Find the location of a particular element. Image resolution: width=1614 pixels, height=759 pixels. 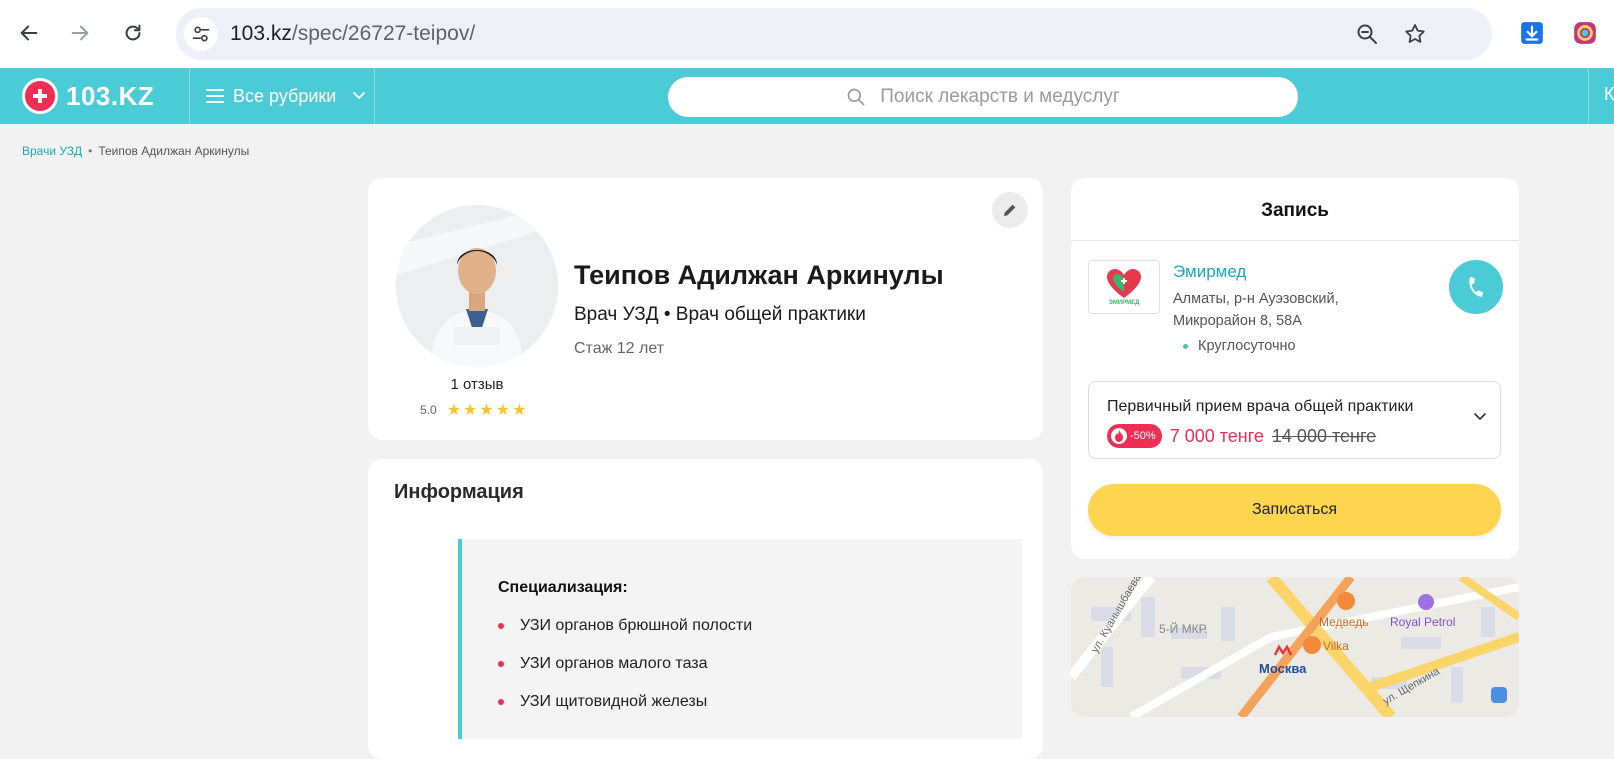

rubrics-label: Все рубрики is located at coordinates (285, 95).